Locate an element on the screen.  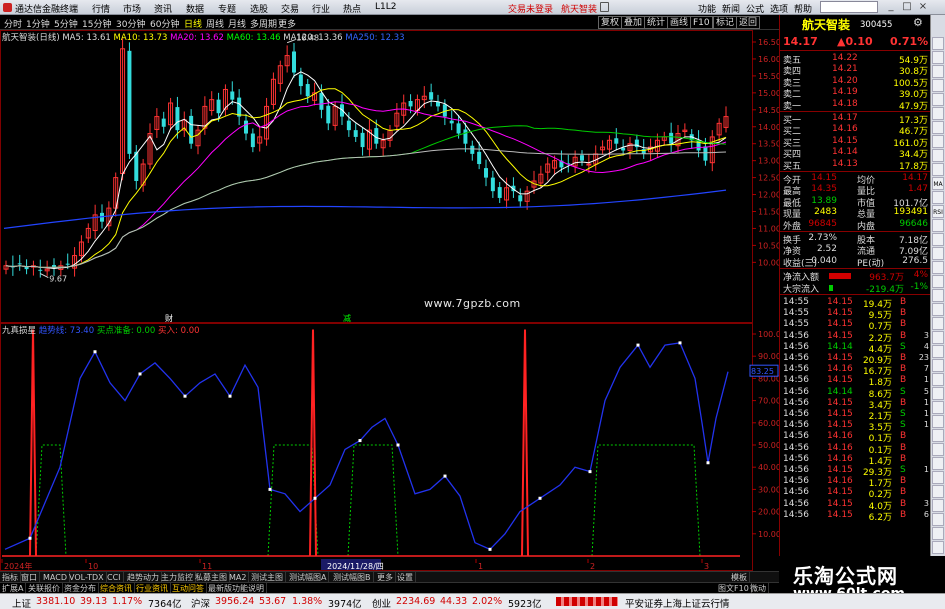
period-15min: 15分钟 is located at coordinates (96, 23).